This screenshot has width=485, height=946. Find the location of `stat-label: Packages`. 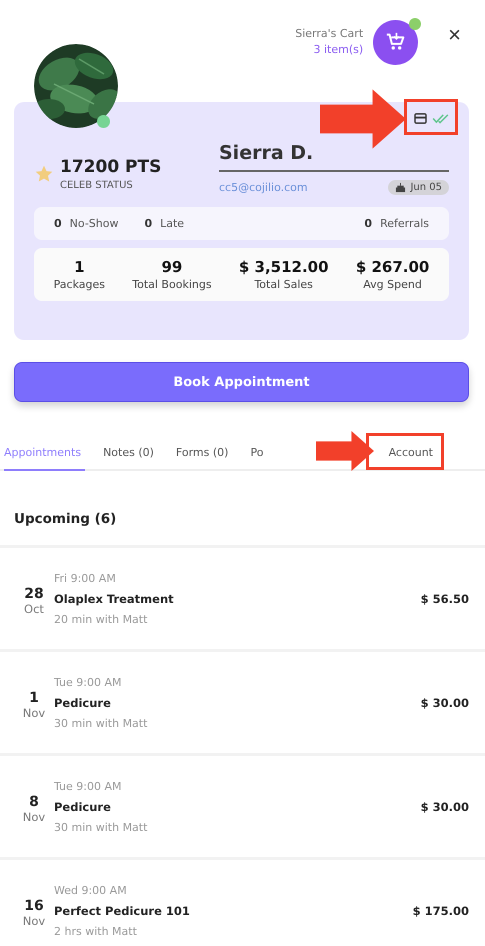

stat-label: Packages is located at coordinates (79, 284).